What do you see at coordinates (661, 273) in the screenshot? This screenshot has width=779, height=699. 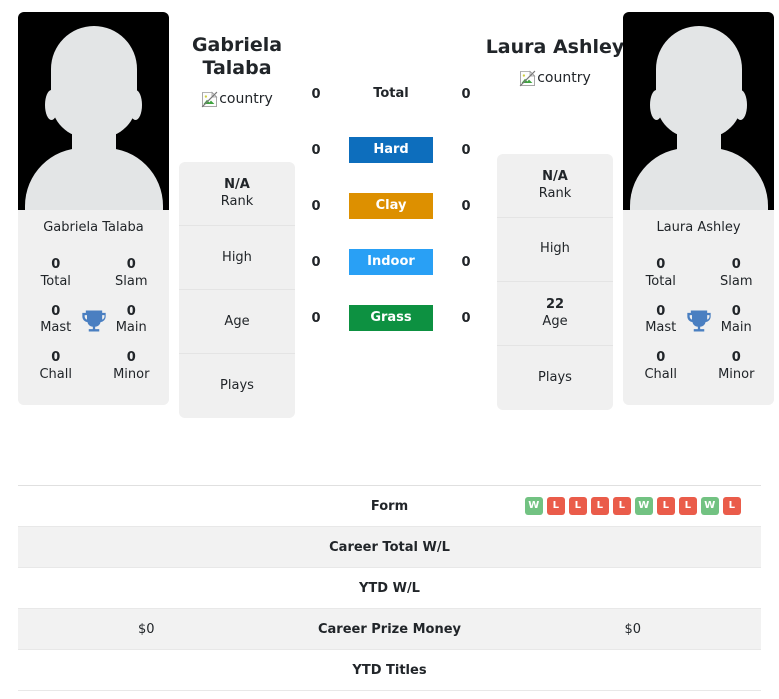 I see `title-stat: 0 Total` at bounding box center [661, 273].